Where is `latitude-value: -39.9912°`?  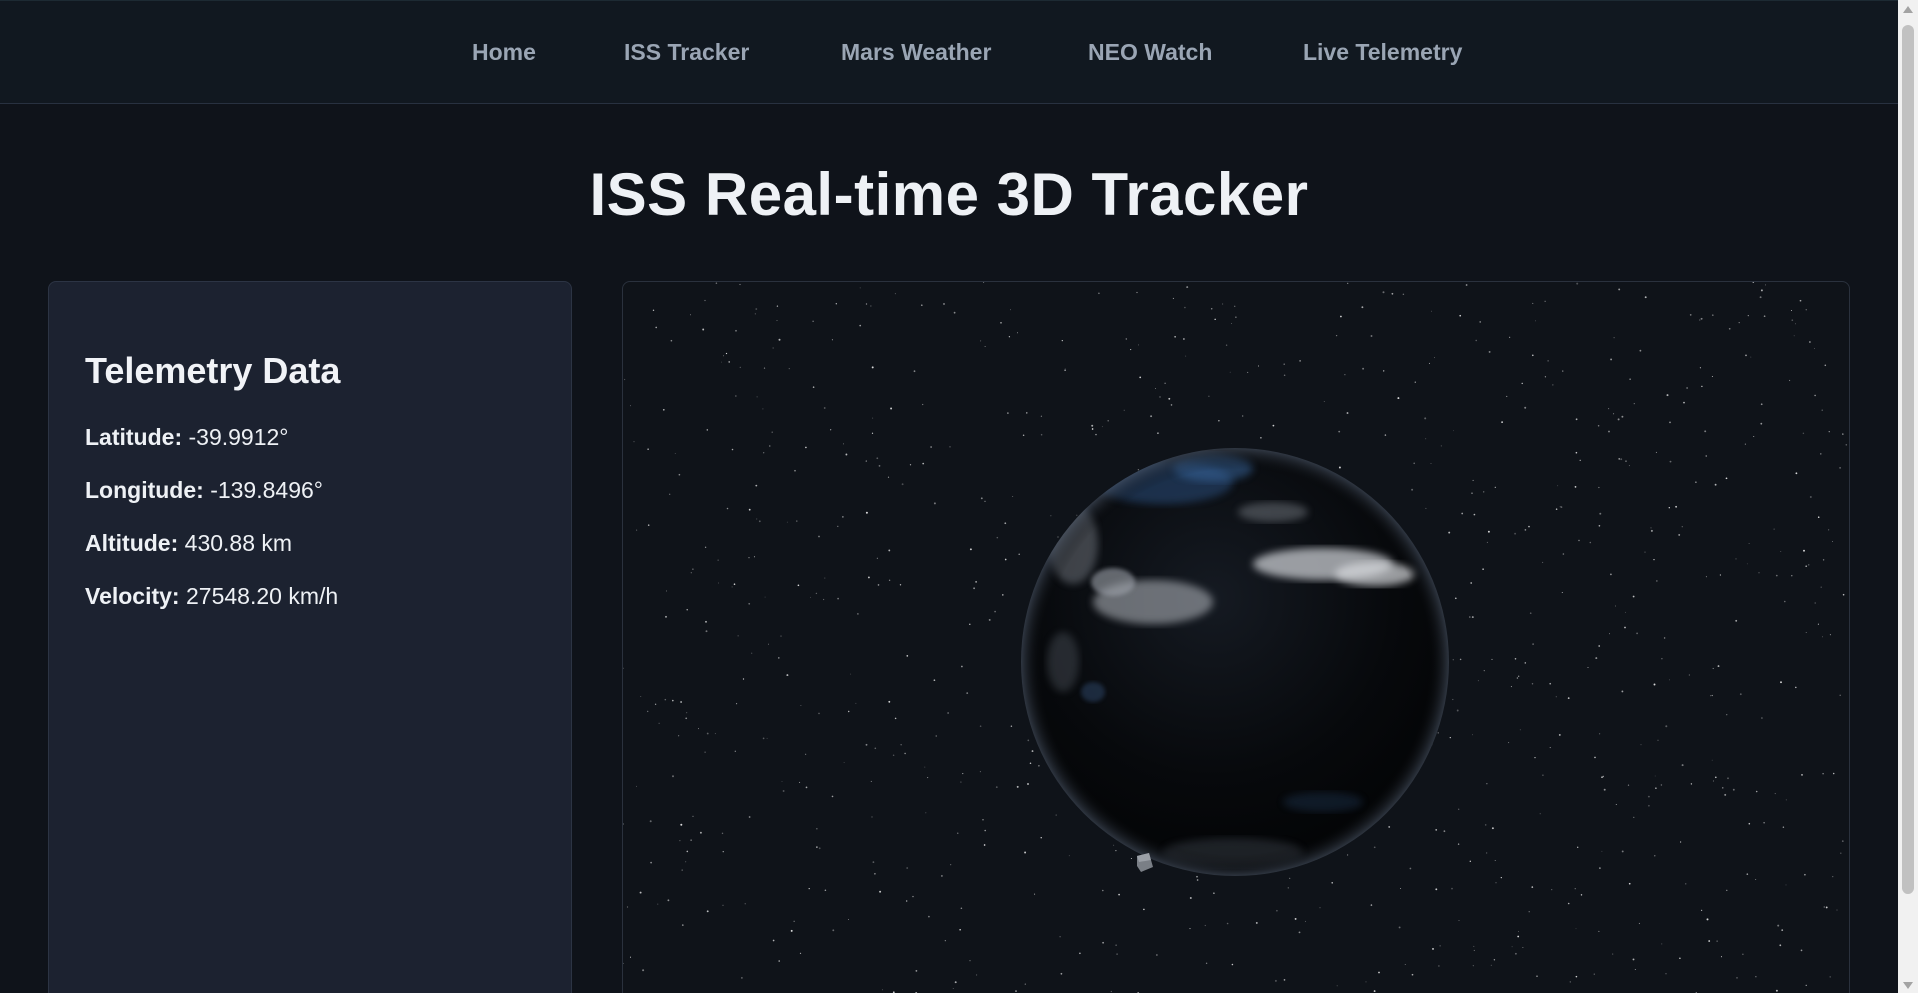
latitude-value: -39.9912° is located at coordinates (238, 437).